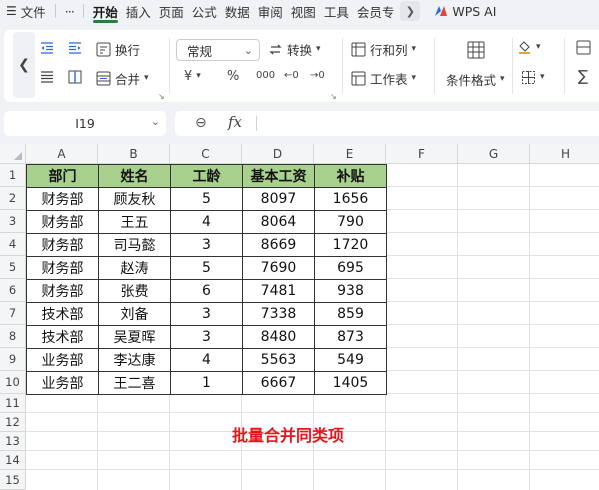  What do you see at coordinates (13, 290) in the screenshot?
I see `row-header: 6` at bounding box center [13, 290].